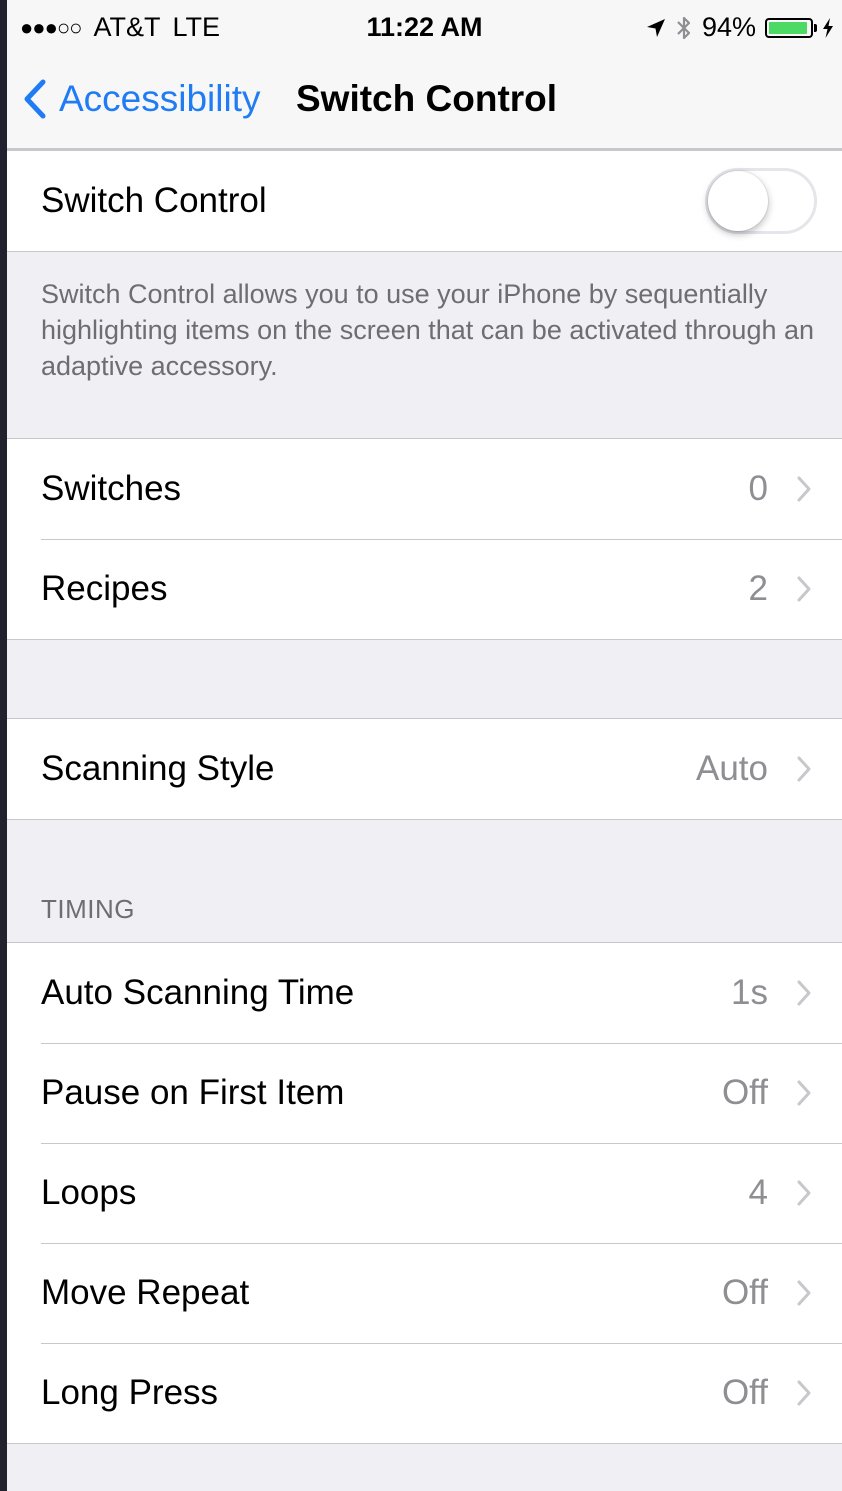 The width and height of the screenshot is (842, 1491). I want to click on charging-bolt-icon, so click(828, 27).